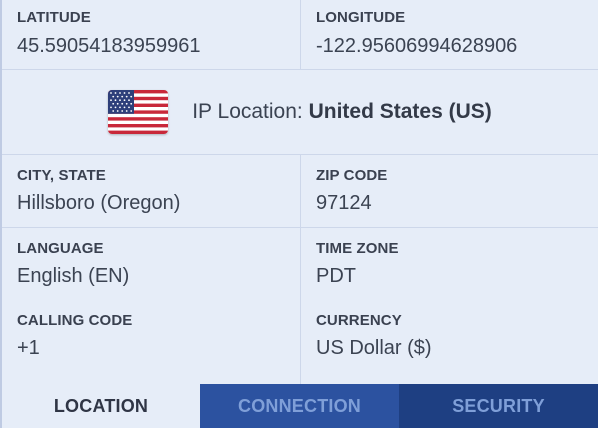  Describe the element at coordinates (336, 276) in the screenshot. I see `timezone-value: PDT` at that location.